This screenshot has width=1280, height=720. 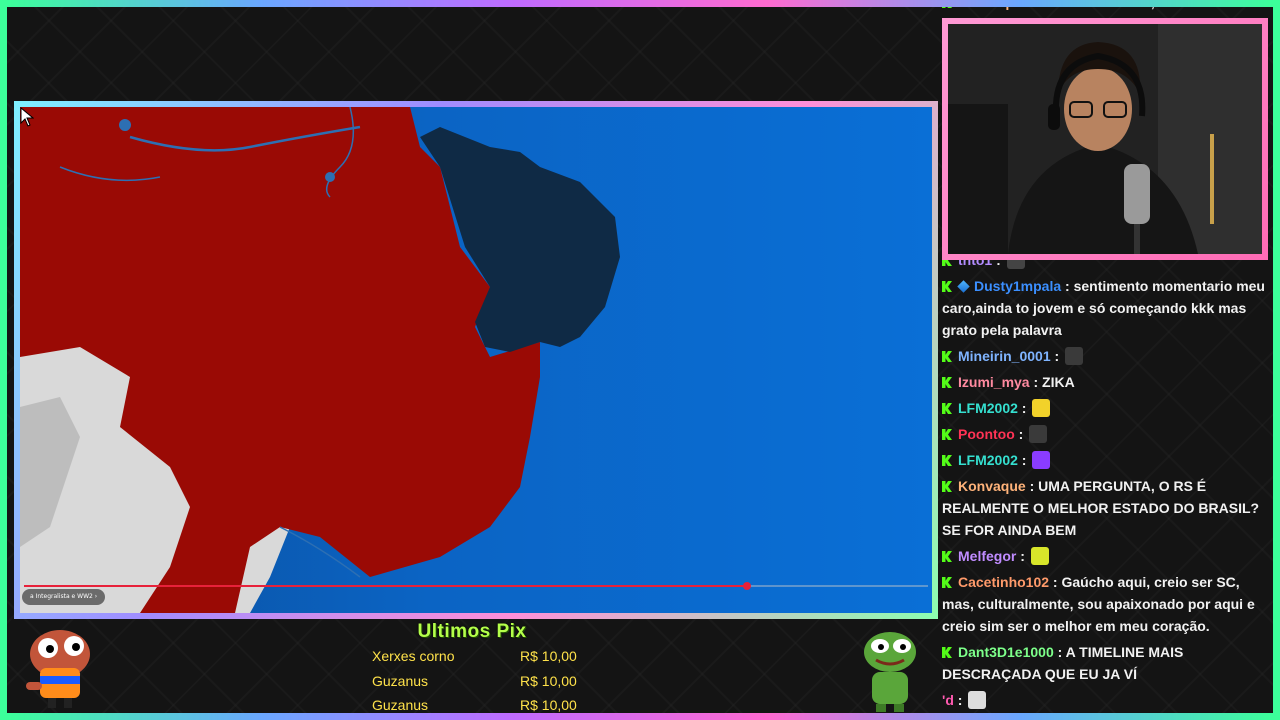 What do you see at coordinates (1004, 356) in the screenshot?
I see `chat-username: Mineirin_0001` at bounding box center [1004, 356].